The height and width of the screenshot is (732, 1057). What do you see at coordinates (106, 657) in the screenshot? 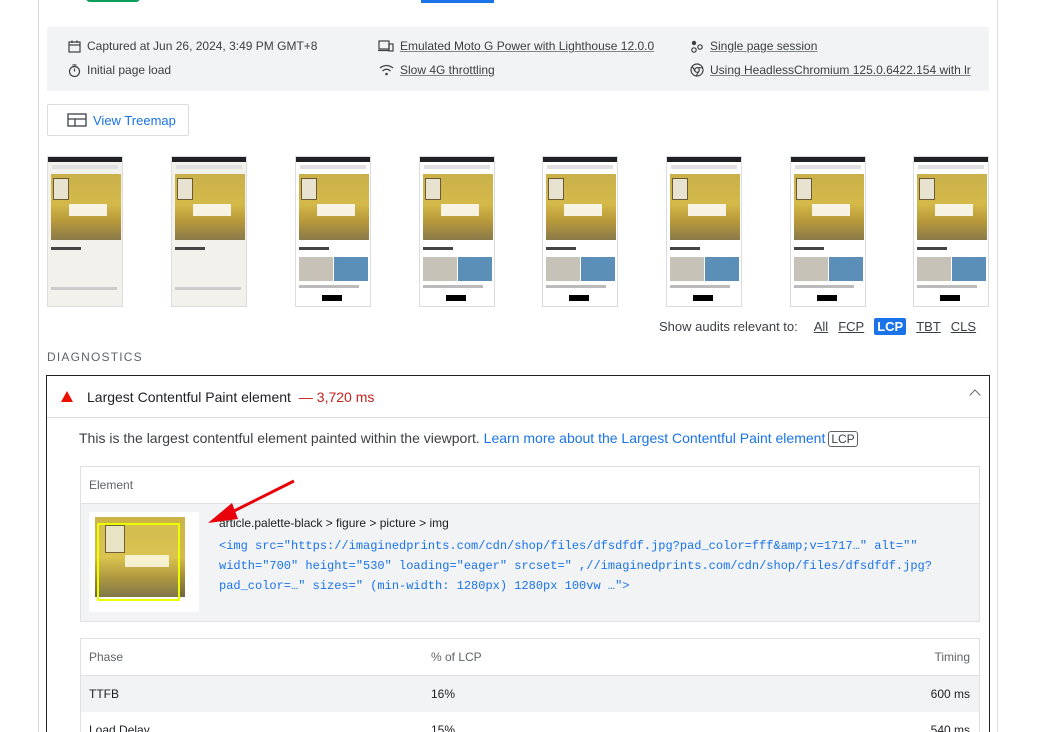
I see `phase-header: Phase` at bounding box center [106, 657].